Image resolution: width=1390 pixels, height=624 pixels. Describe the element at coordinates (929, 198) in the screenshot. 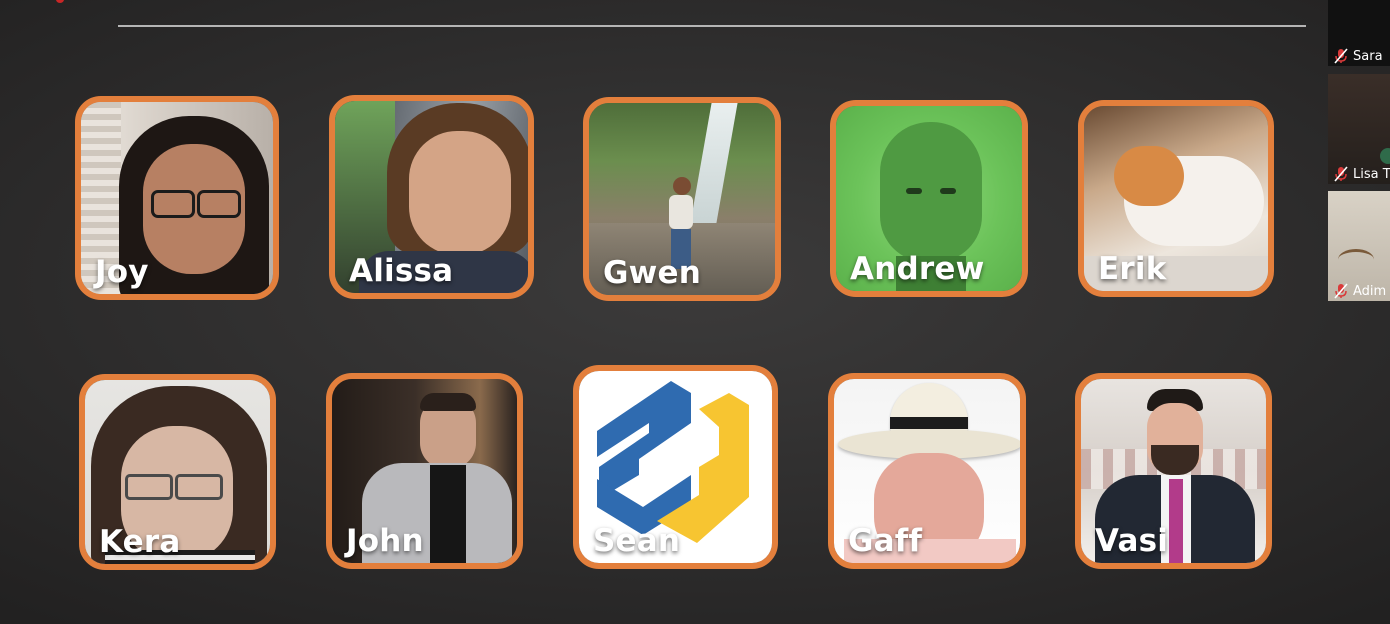

I see `participant-tile-andrew: Andrew` at that location.